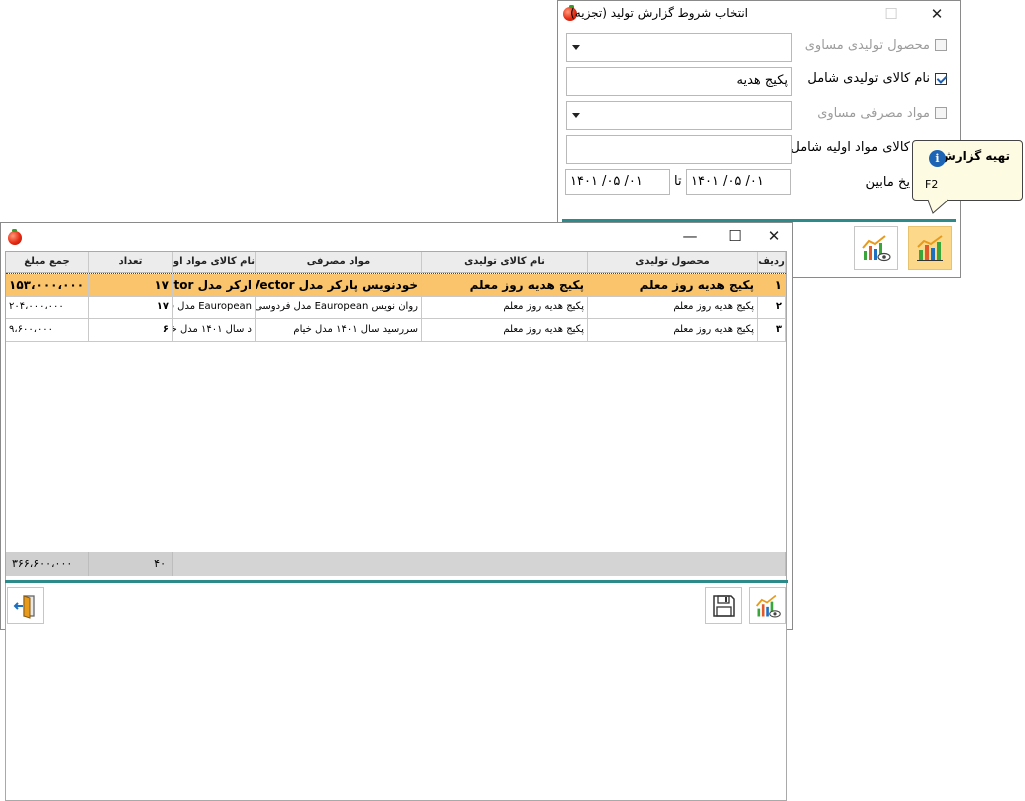 The height and width of the screenshot is (801, 1025). I want to click on exit-icon, so click(24, 606).